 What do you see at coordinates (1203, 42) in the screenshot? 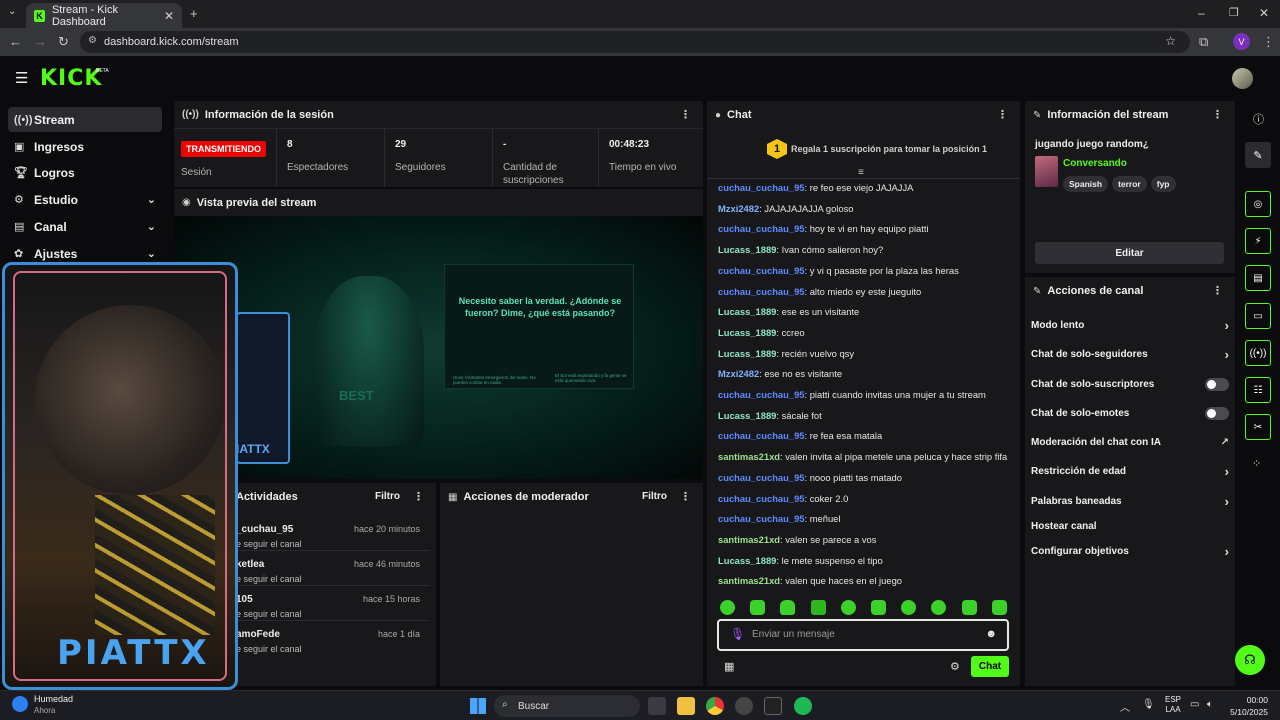
I see `extensions-icon: ⧉` at bounding box center [1203, 42].